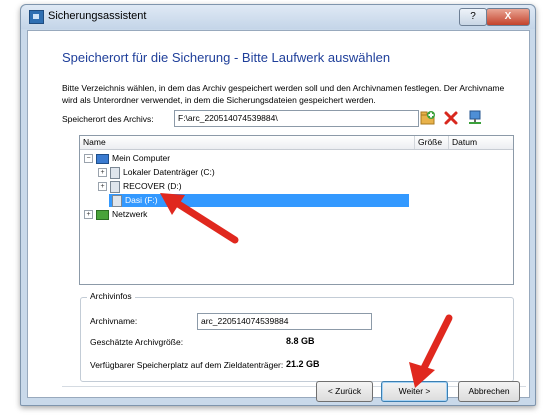 The image size is (557, 418). What do you see at coordinates (473, 17) in the screenshot?
I see `help-button: ?` at bounding box center [473, 17].